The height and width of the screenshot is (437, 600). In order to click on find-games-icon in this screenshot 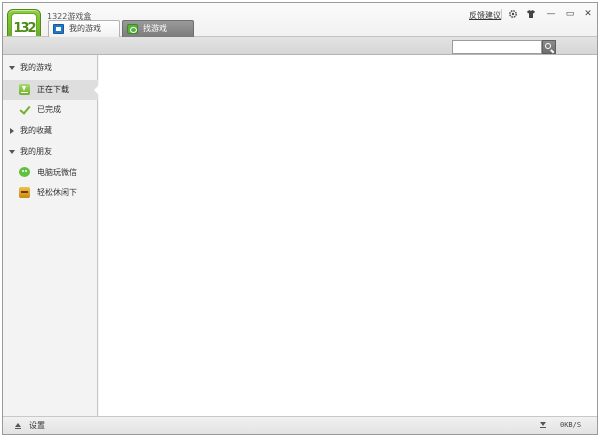, I will do `click(132, 29)`.